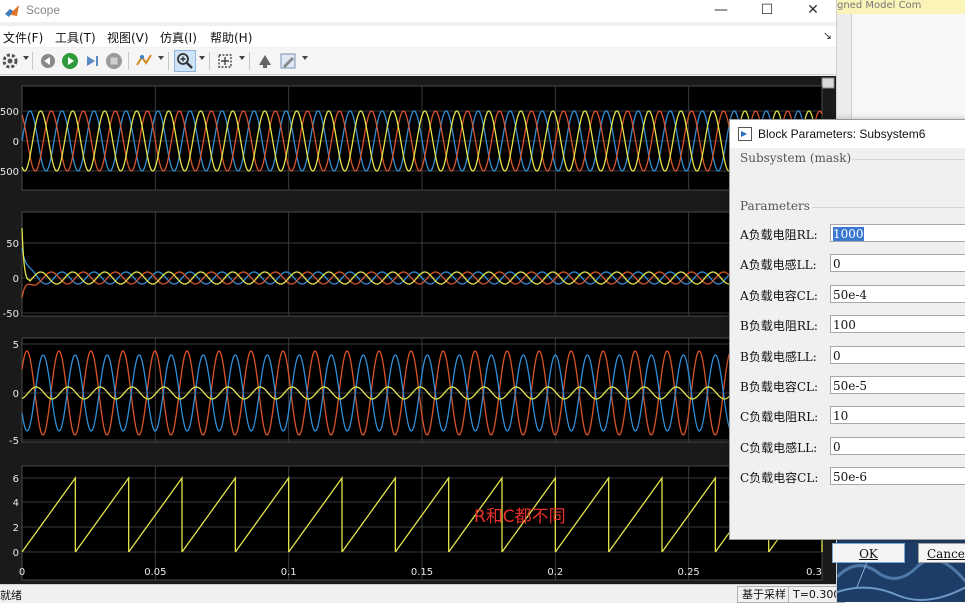 Image resolution: width=965 pixels, height=603 pixels. What do you see at coordinates (779, 387) in the screenshot?
I see `param-label: B负载电容CL:` at bounding box center [779, 387].